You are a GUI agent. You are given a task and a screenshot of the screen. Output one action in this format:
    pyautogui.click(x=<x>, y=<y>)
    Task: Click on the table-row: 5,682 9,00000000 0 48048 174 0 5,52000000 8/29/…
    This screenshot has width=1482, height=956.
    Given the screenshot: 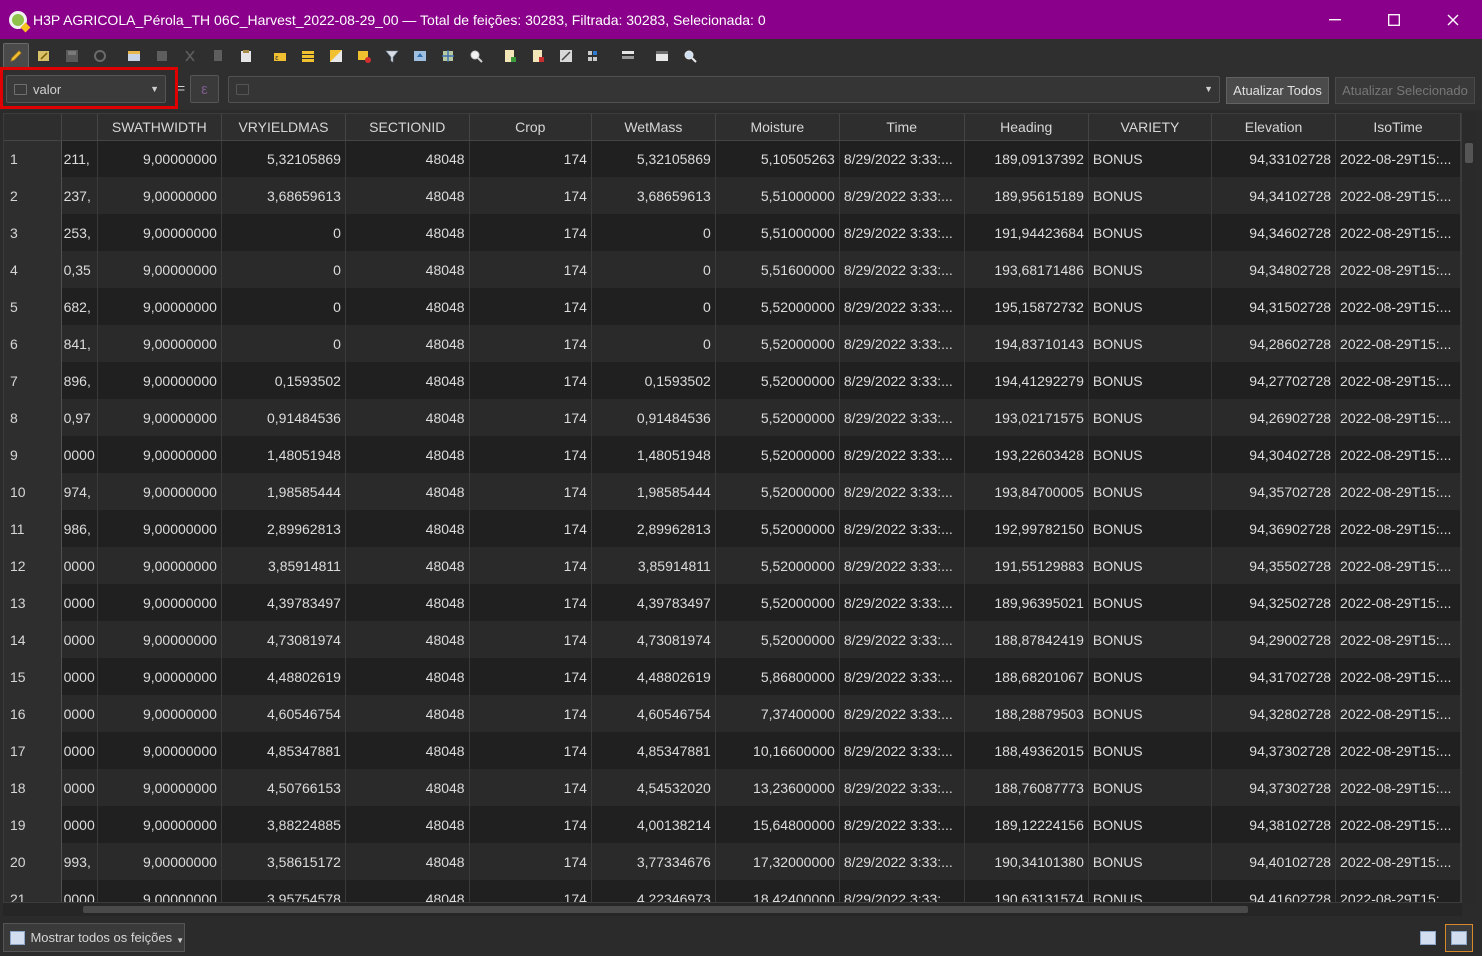 What is the action you would take?
    pyautogui.click(x=732, y=306)
    